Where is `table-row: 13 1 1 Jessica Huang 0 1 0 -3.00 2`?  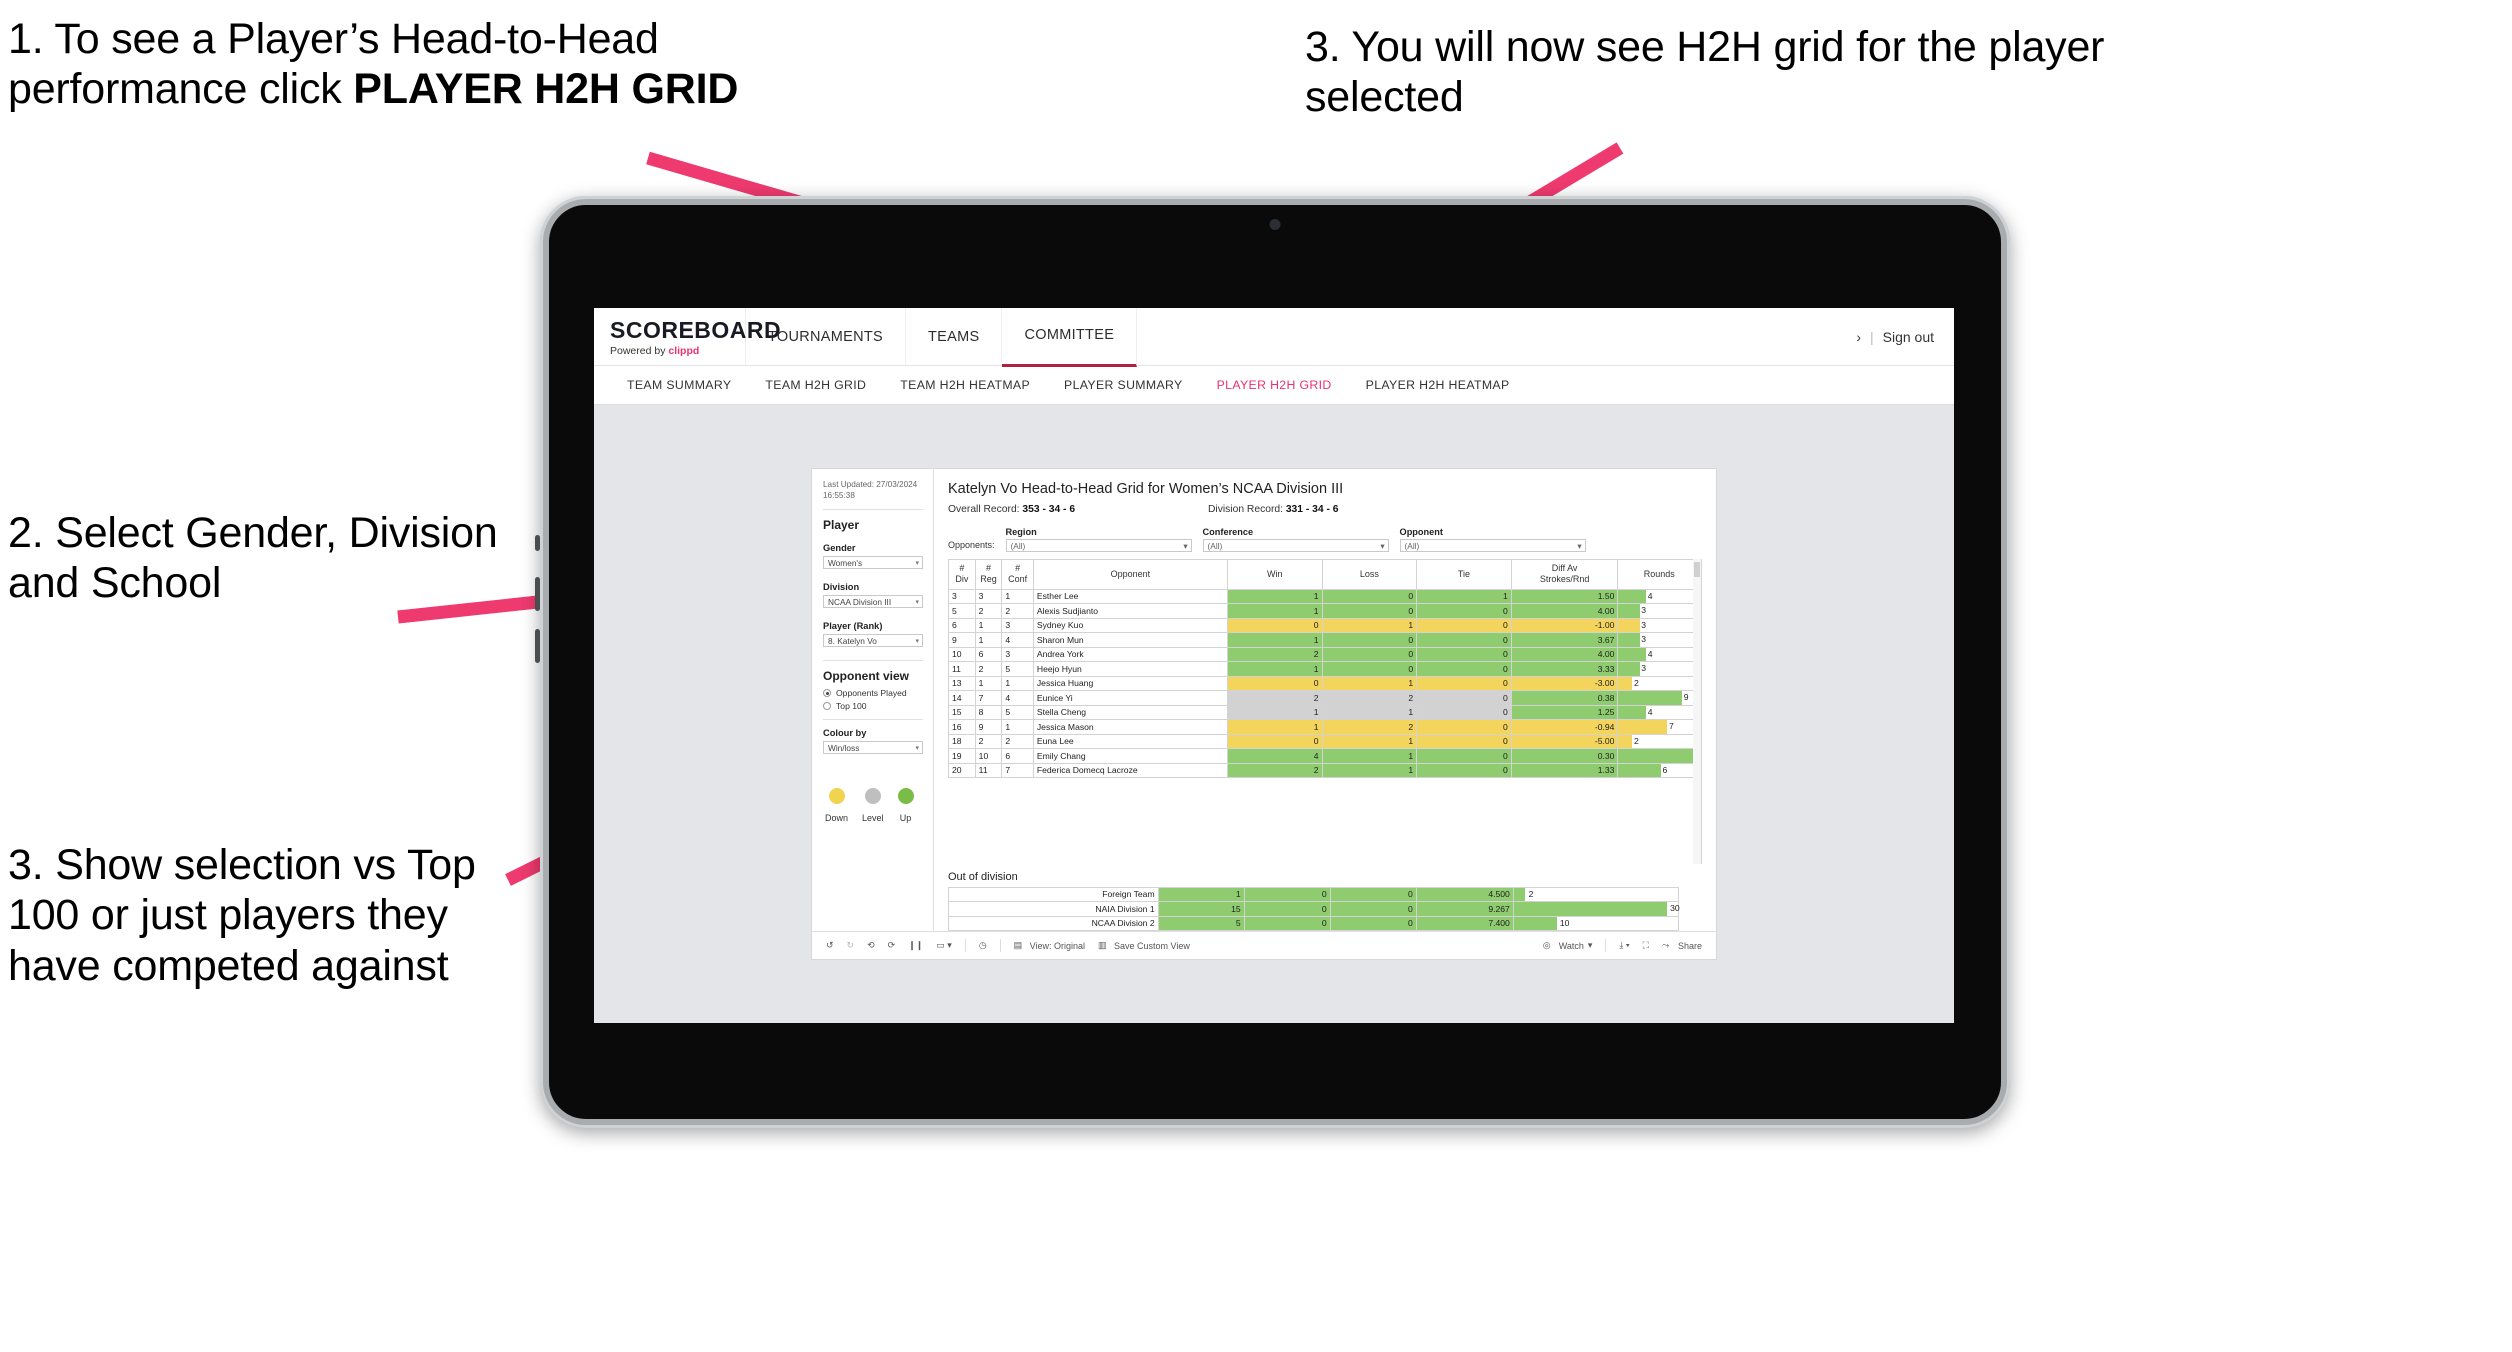
table-row: 13 1 1 Jessica Huang 0 1 0 -3.00 2 is located at coordinates (1324, 683).